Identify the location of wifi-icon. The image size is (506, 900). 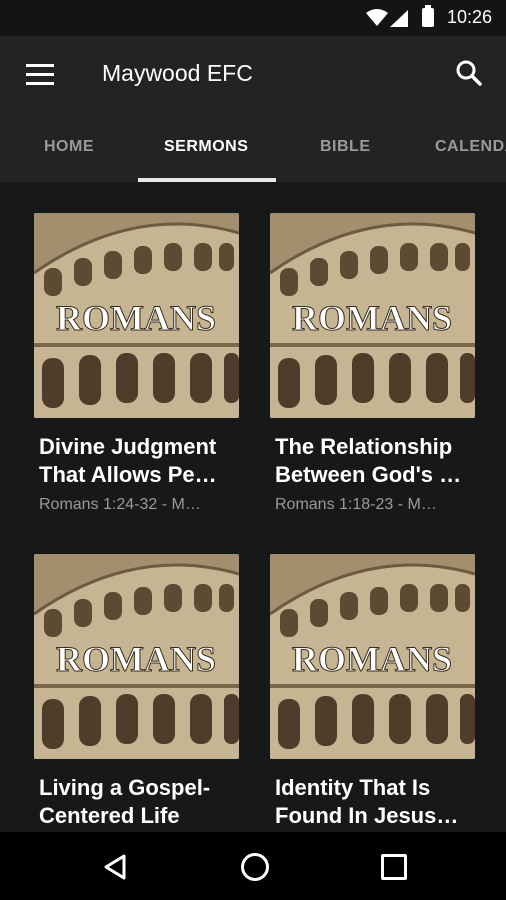
(377, 17).